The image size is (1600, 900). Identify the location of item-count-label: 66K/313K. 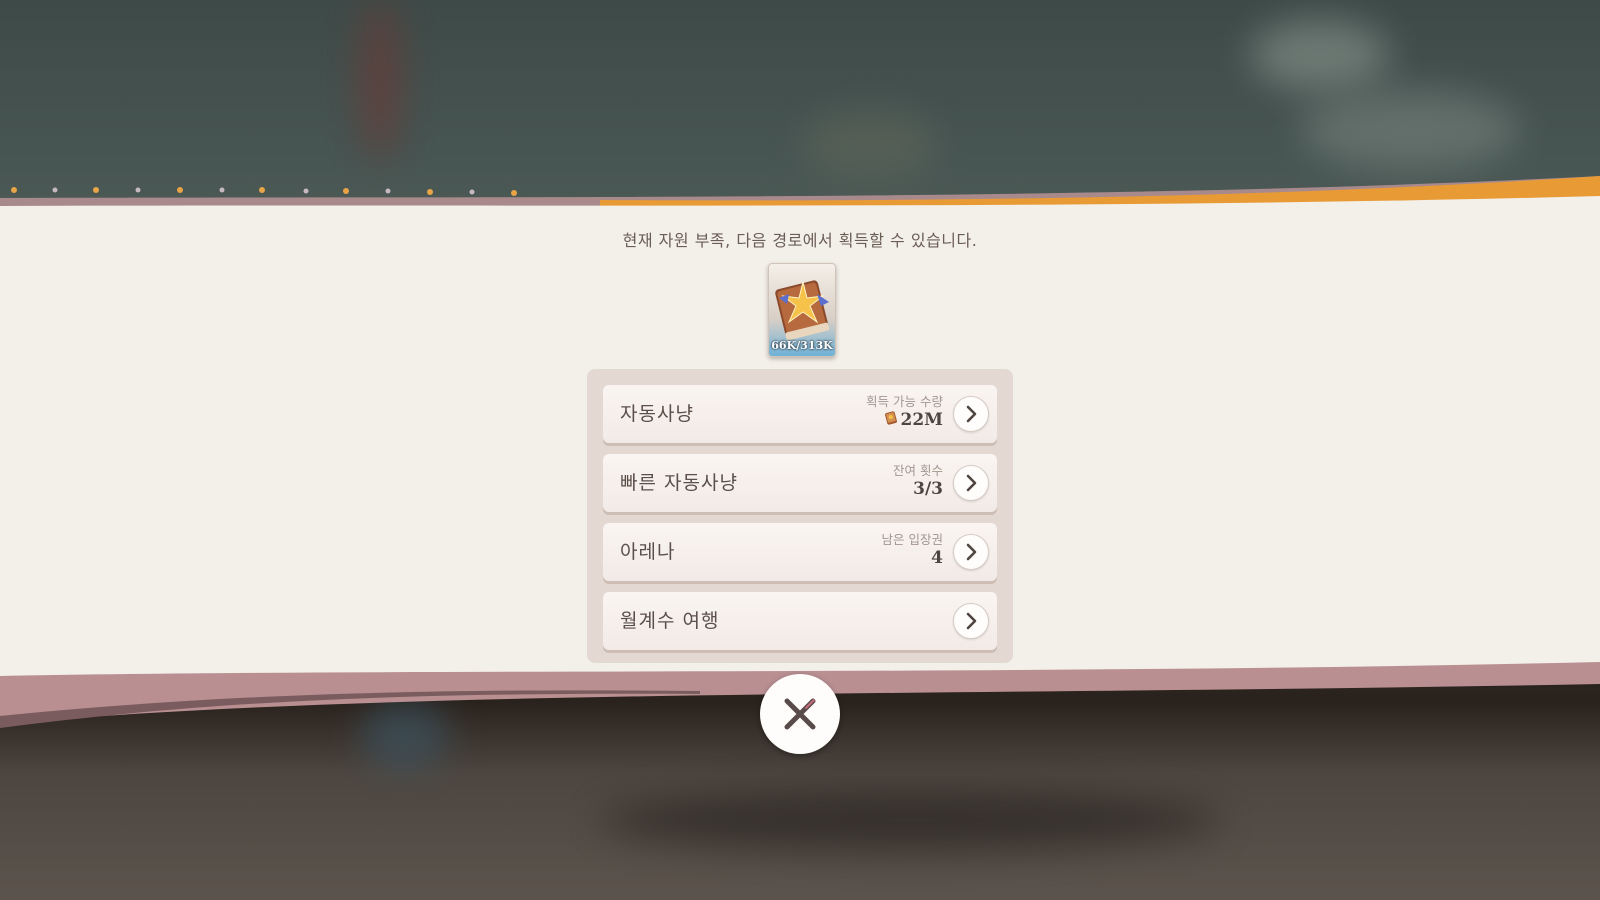
(802, 345).